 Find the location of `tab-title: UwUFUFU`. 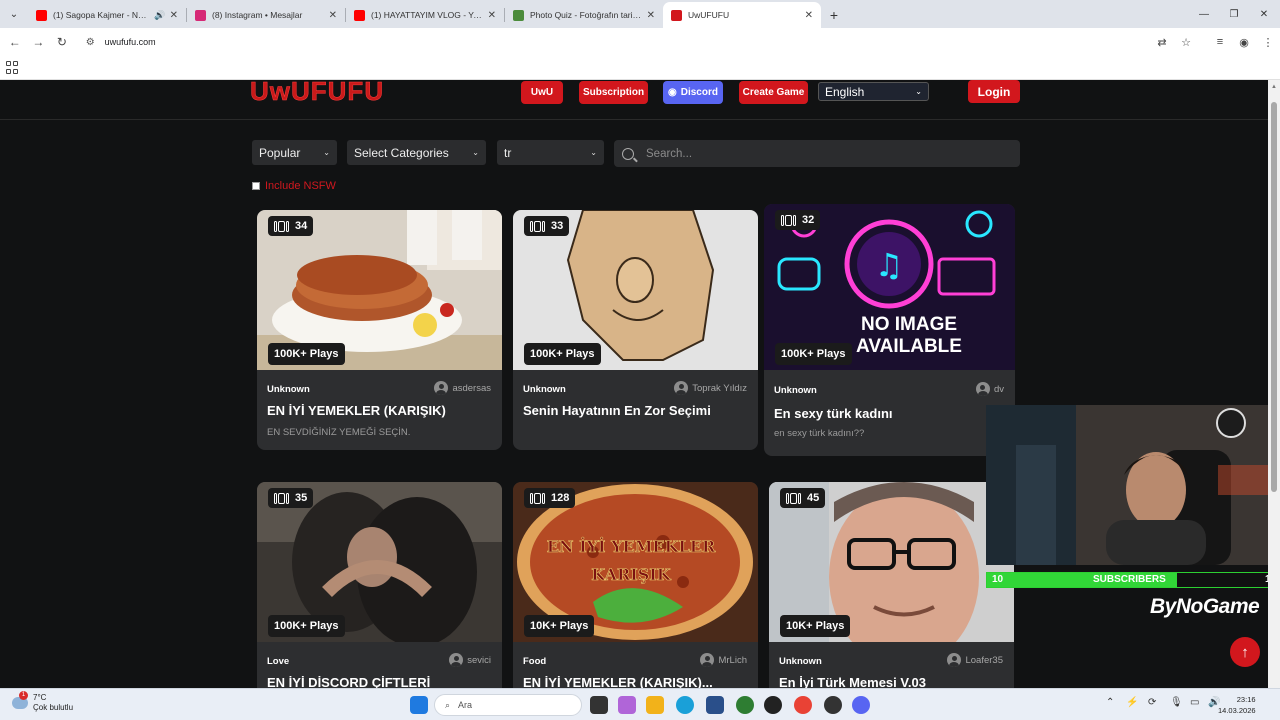

tab-title: UwUFUFU is located at coordinates (709, 15).